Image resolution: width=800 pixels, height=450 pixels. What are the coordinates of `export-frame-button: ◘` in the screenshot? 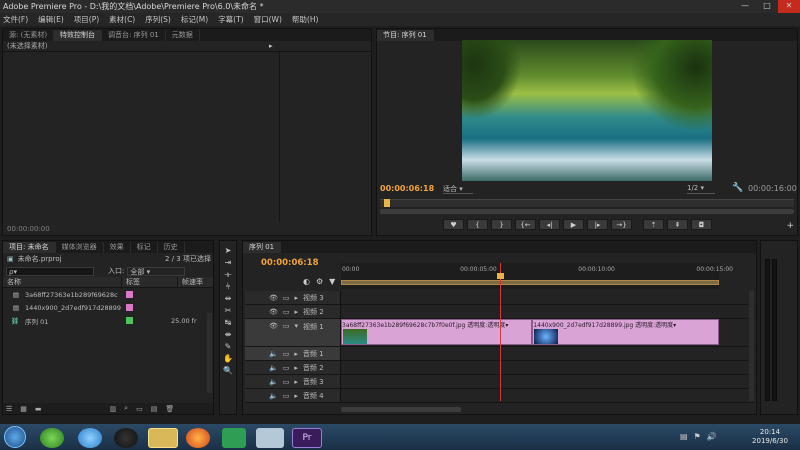 It's located at (701, 224).